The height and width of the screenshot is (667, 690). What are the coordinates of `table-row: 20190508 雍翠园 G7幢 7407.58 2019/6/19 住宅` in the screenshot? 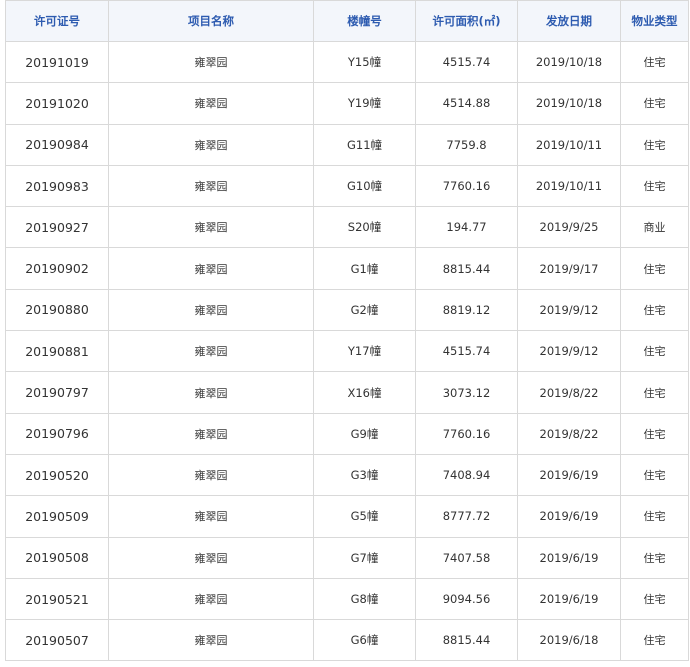 It's located at (347, 557).